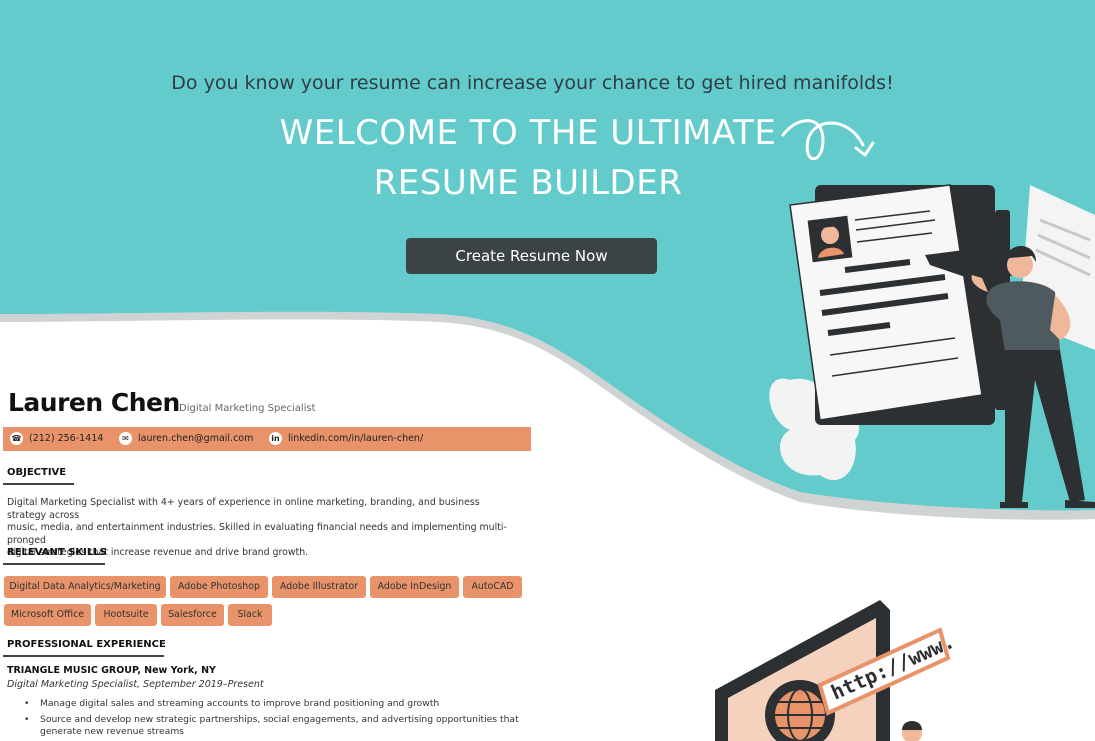 This screenshot has width=1095, height=741. I want to click on skills-heading: RELEVANT SKILLS, so click(57, 552).